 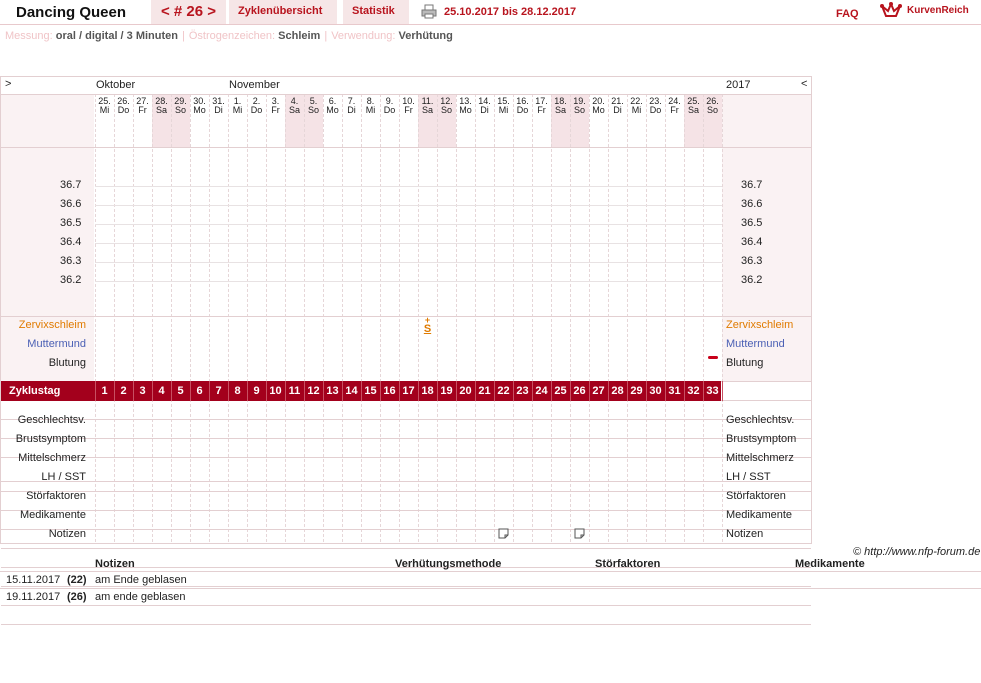 What do you see at coordinates (891, 11) in the screenshot?
I see `crown-logo-icon` at bounding box center [891, 11].